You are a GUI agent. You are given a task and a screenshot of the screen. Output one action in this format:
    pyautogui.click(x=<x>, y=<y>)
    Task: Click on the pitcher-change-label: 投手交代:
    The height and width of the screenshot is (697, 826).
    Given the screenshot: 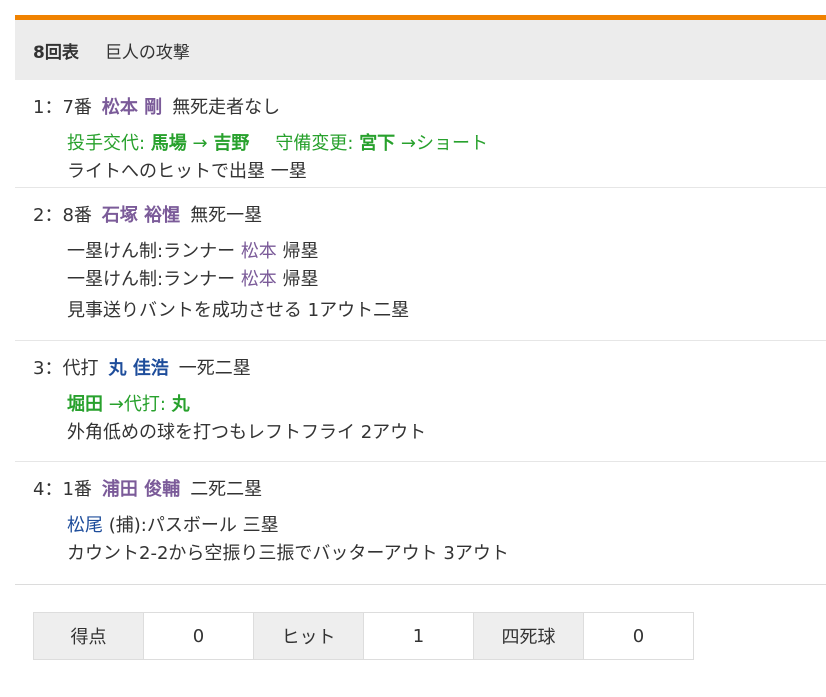 What is the action you would take?
    pyautogui.click(x=106, y=143)
    